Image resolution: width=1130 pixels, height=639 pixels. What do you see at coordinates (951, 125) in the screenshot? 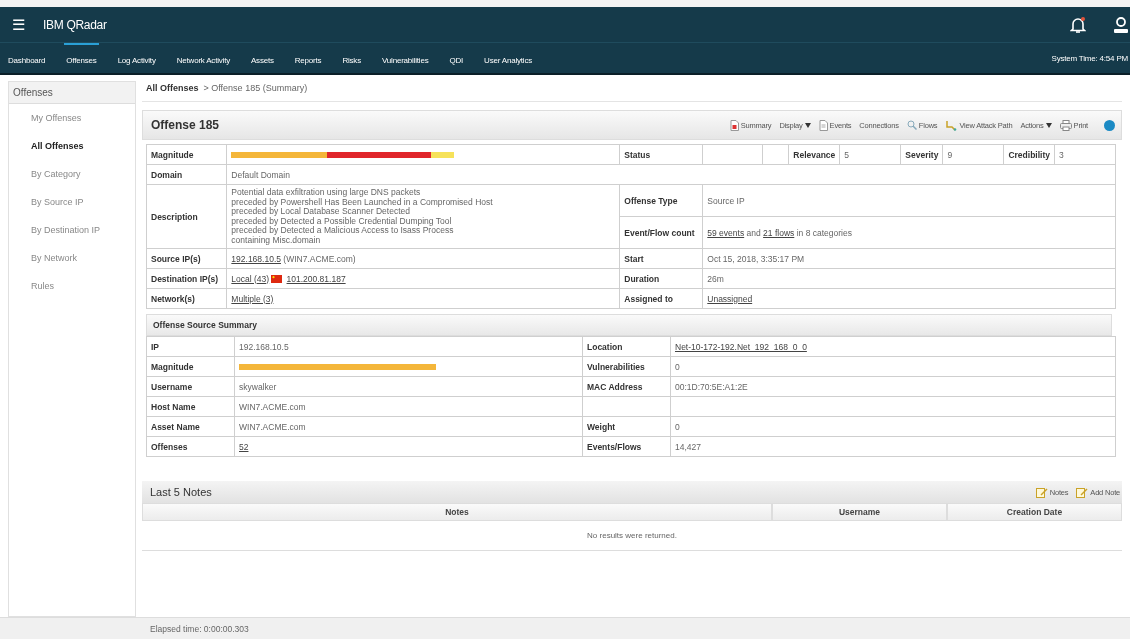
I see `path-icon` at bounding box center [951, 125].